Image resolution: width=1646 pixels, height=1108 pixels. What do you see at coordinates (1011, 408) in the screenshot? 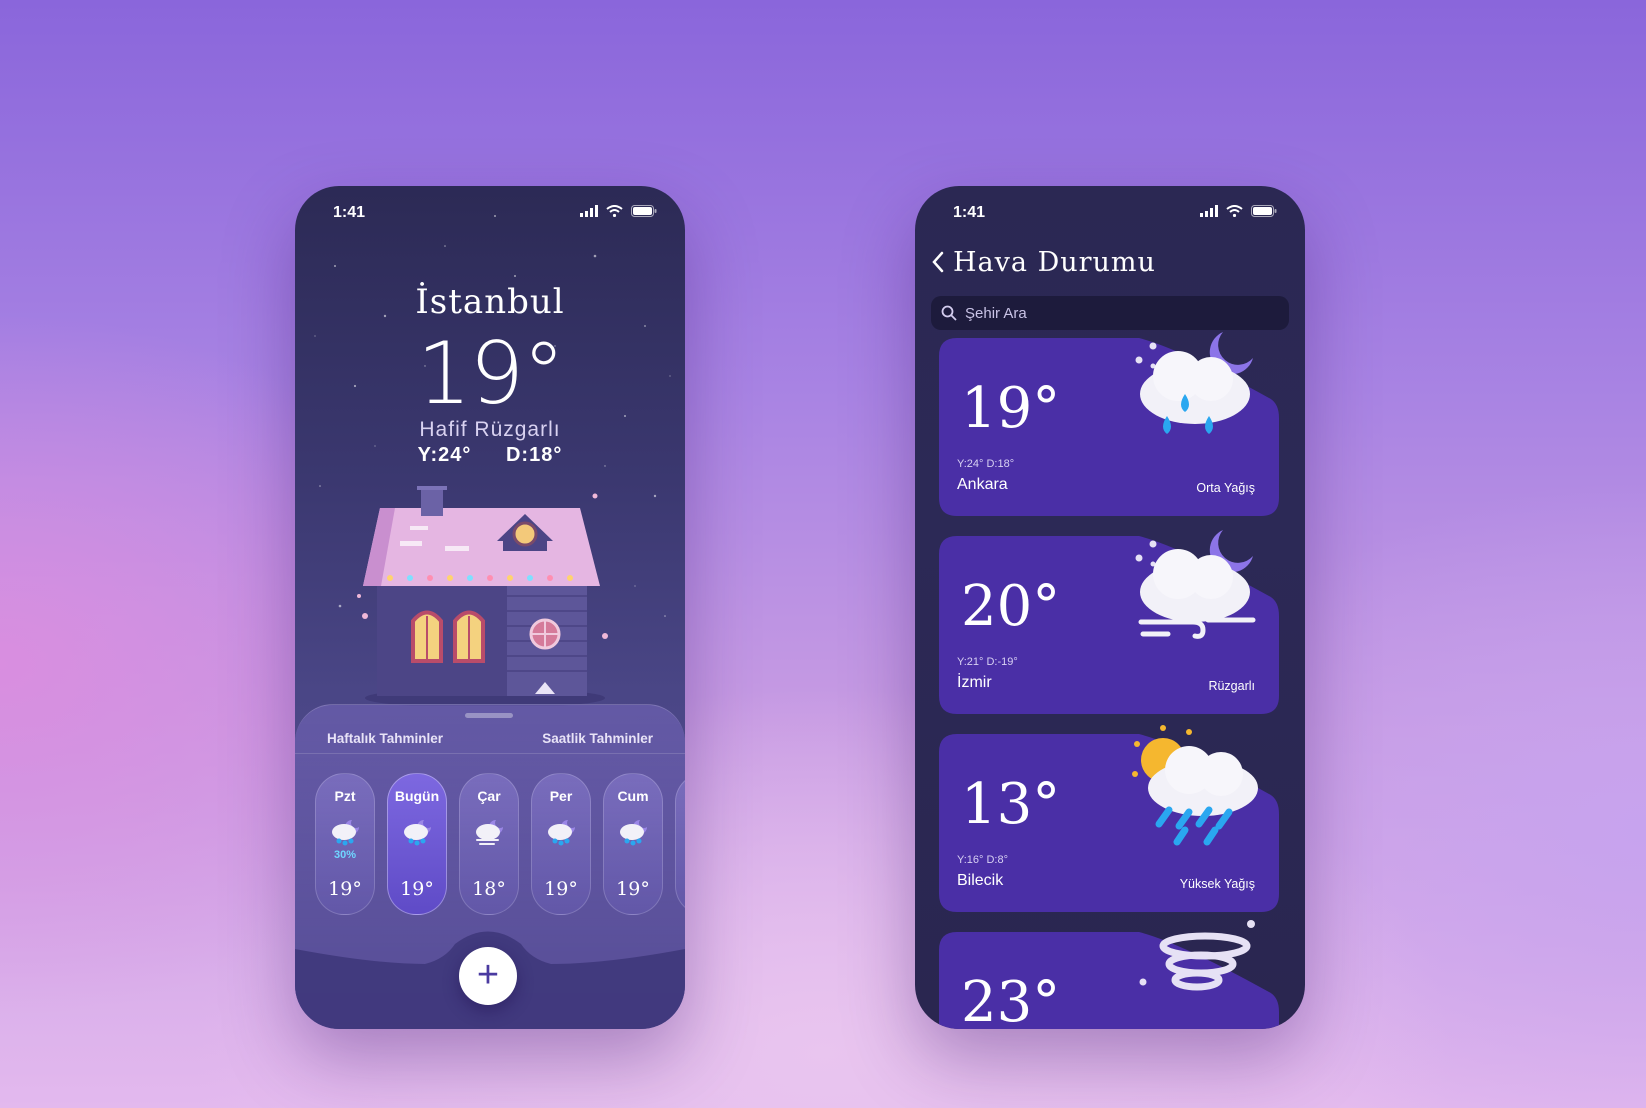
I see `city-temp: 19°` at bounding box center [1011, 408].